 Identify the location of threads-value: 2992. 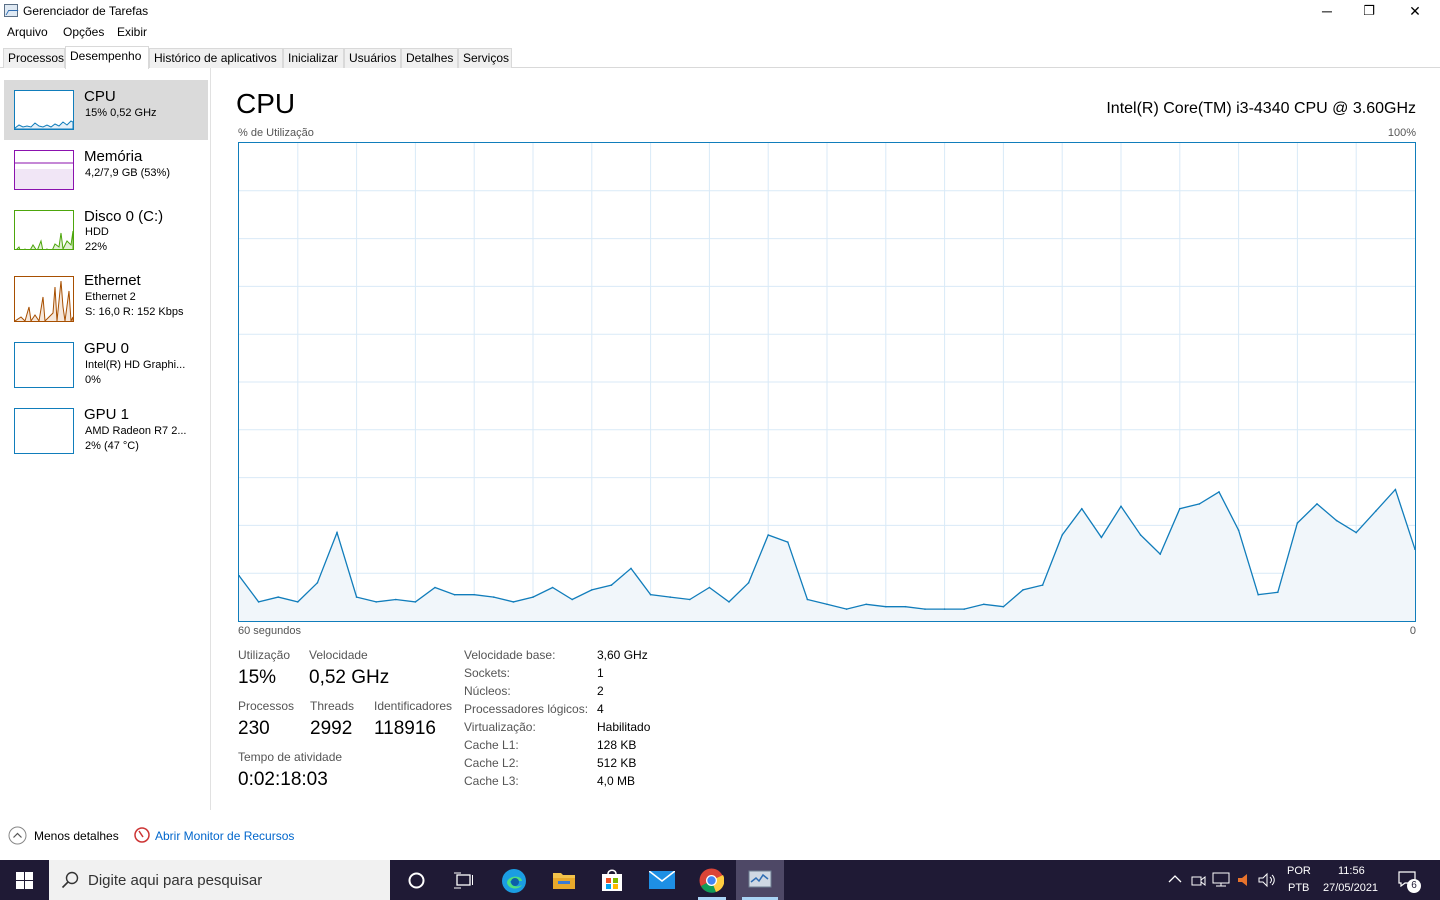
(331, 728).